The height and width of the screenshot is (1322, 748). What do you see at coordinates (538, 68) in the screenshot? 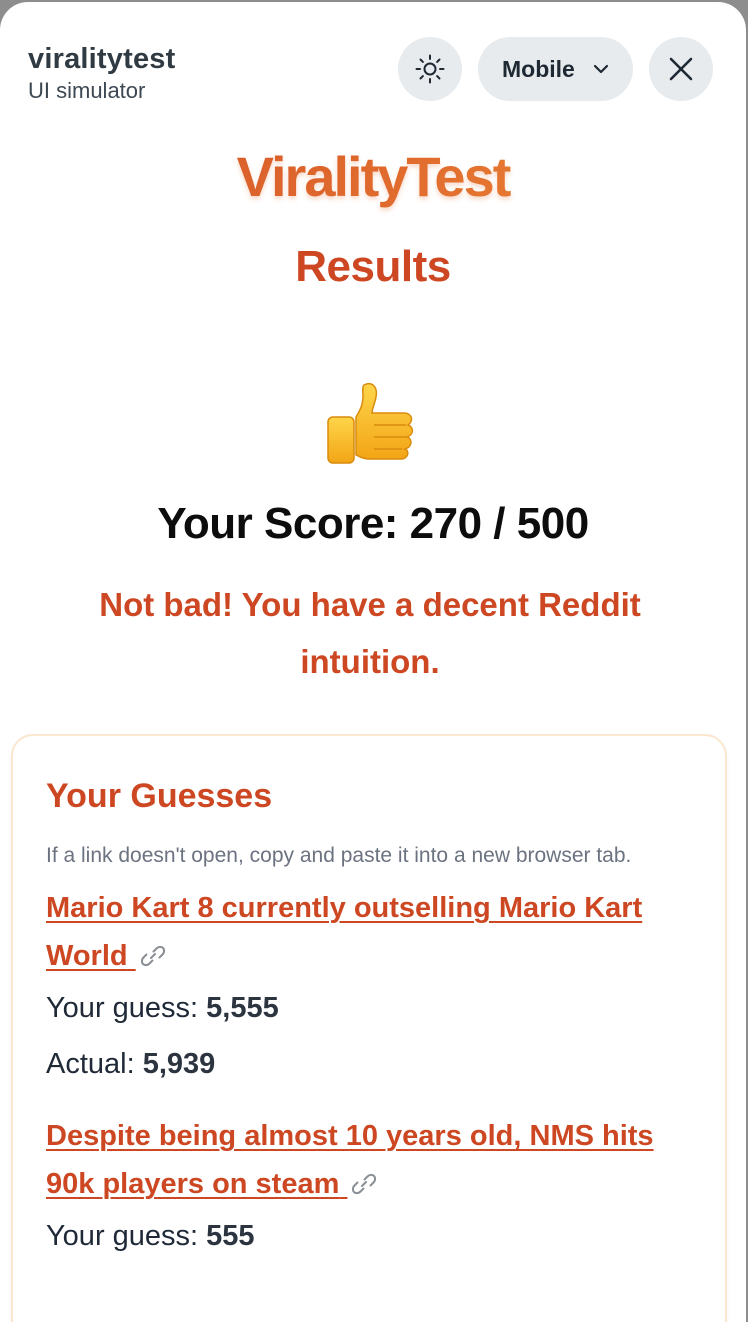
I see `device-label: Mobile` at bounding box center [538, 68].